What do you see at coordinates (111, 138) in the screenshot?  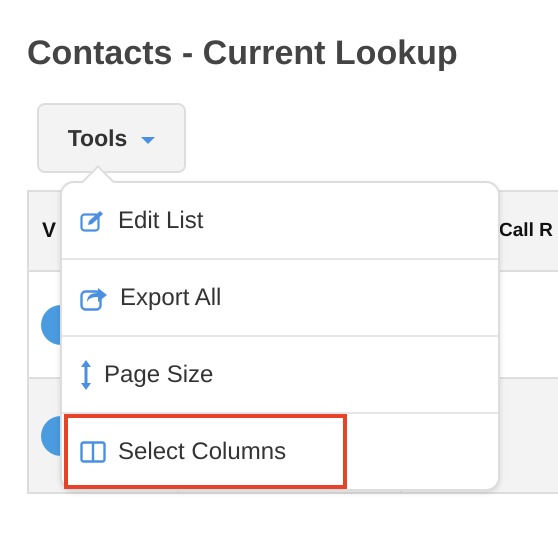 I see `tools-button: Tools` at bounding box center [111, 138].